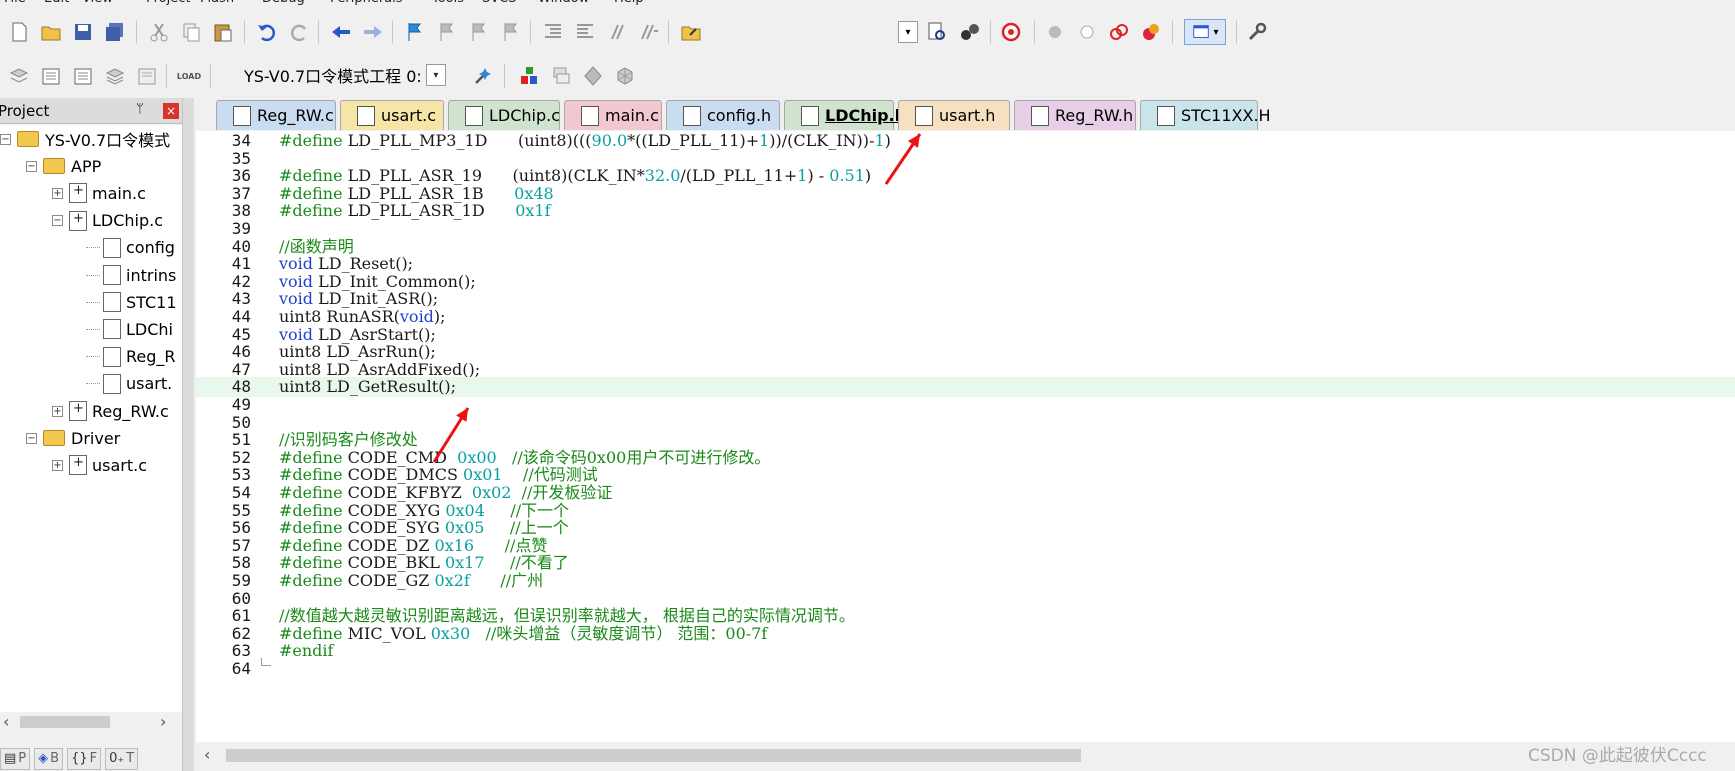  I want to click on code-line: 57 #define CODE_DZ 0x16 //点赞, so click(965, 546).